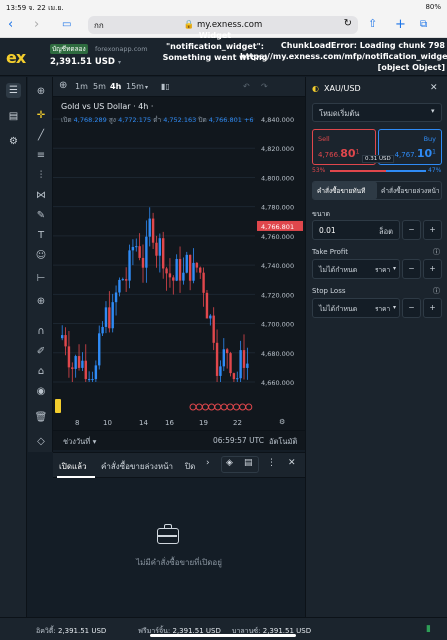 This screenshot has width=447, height=640. What do you see at coordinates (41, 352) in the screenshot?
I see `lock-drawing-icon: ✐` at bounding box center [41, 352].